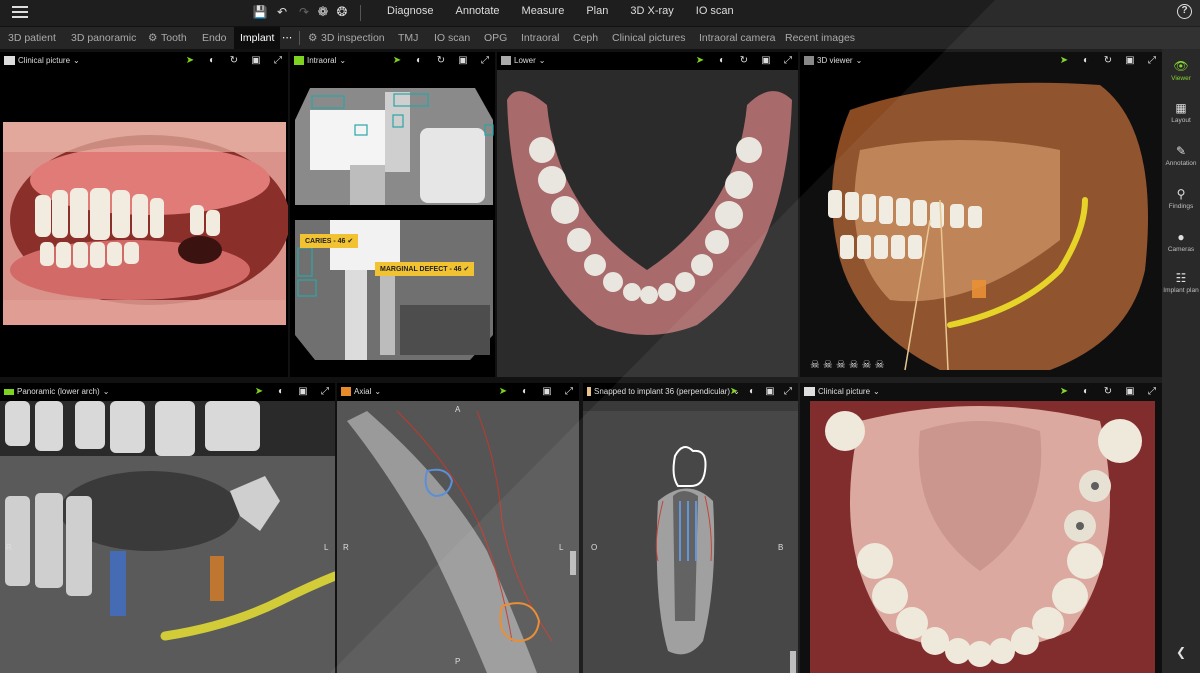 This screenshot has height=673, width=1200. Describe the element at coordinates (260, 12) in the screenshot. I see `save-icon: 💾` at that location.